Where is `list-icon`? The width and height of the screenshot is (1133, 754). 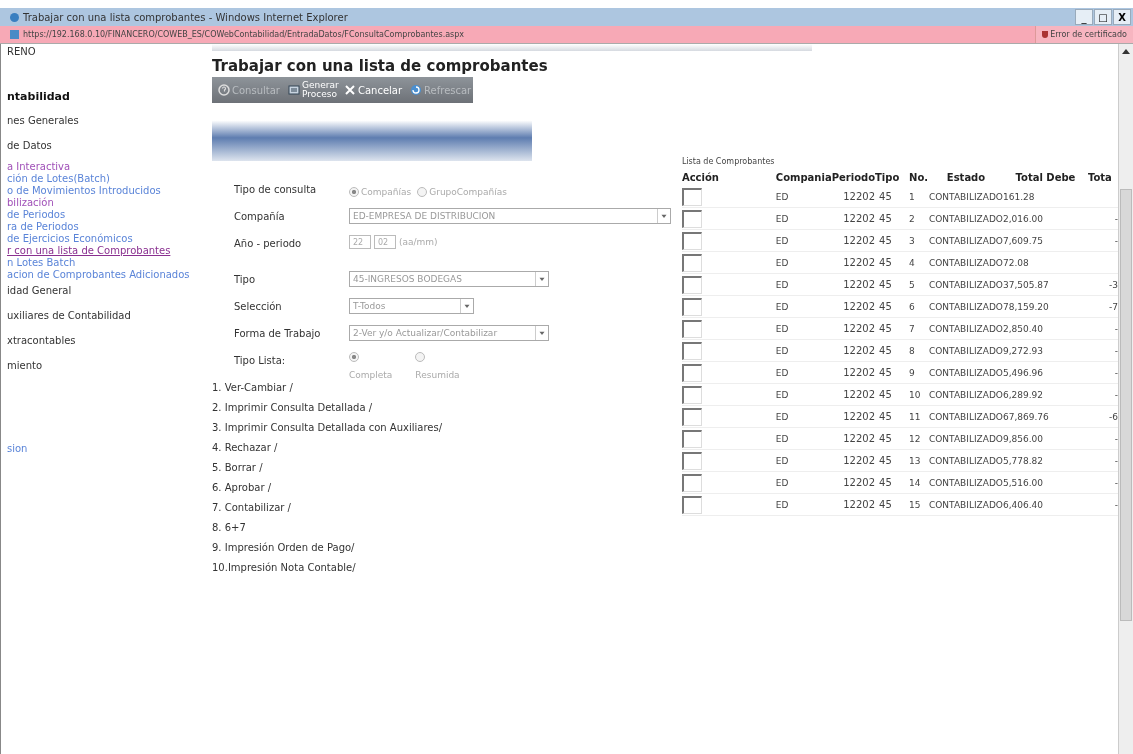 list-icon is located at coordinates (293, 90).